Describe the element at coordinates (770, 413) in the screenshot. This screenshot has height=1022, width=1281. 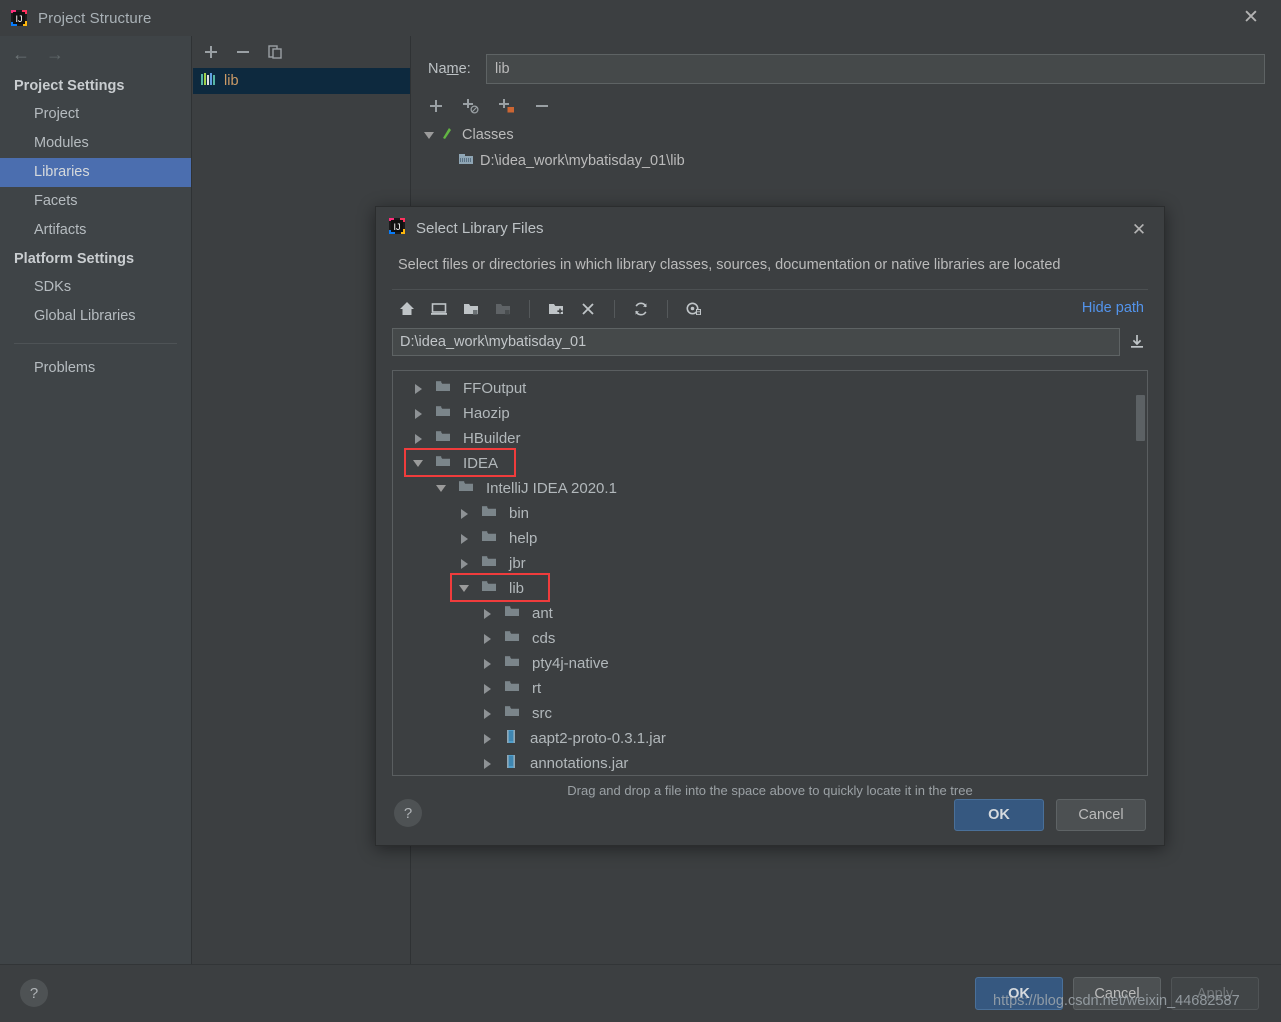
I see `file-tree-row: Haozip` at that location.